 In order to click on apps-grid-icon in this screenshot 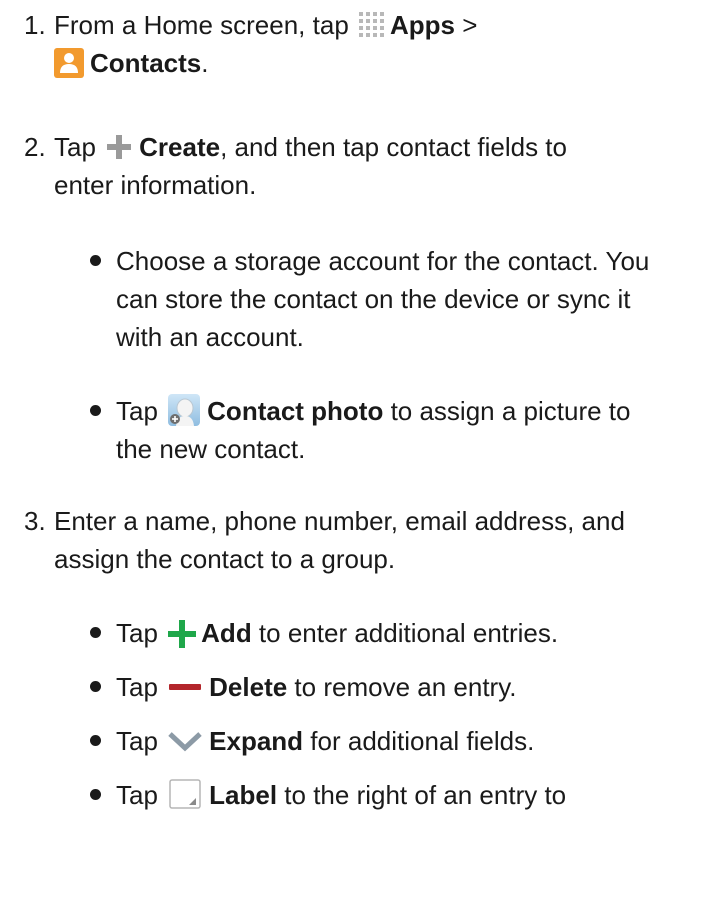, I will do `click(372, 25)`.